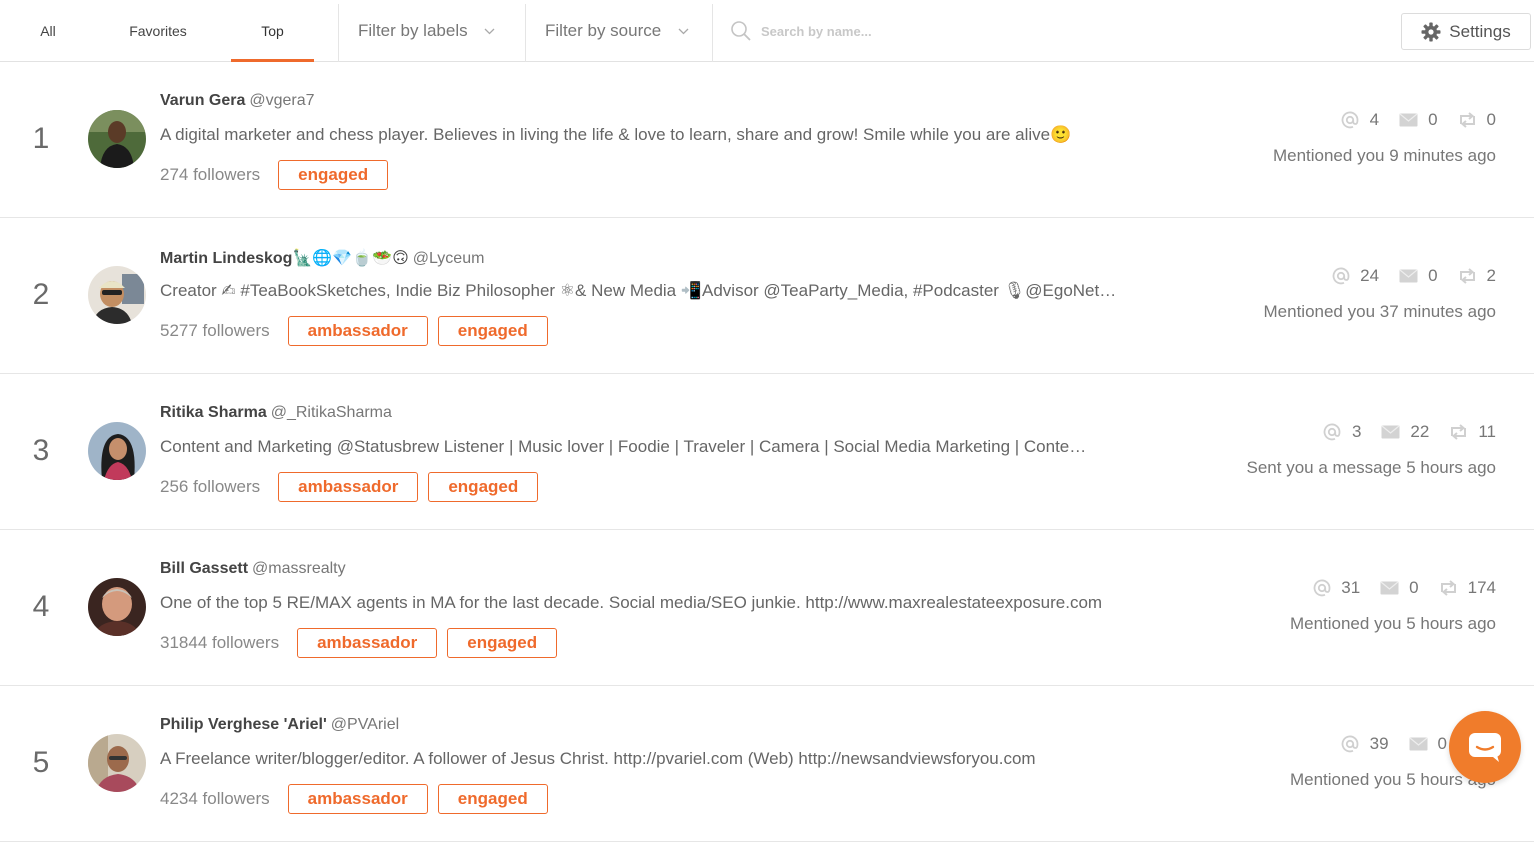 The image size is (1534, 843). What do you see at coordinates (210, 486) in the screenshot?
I see `followers-count: 256 followers` at bounding box center [210, 486].